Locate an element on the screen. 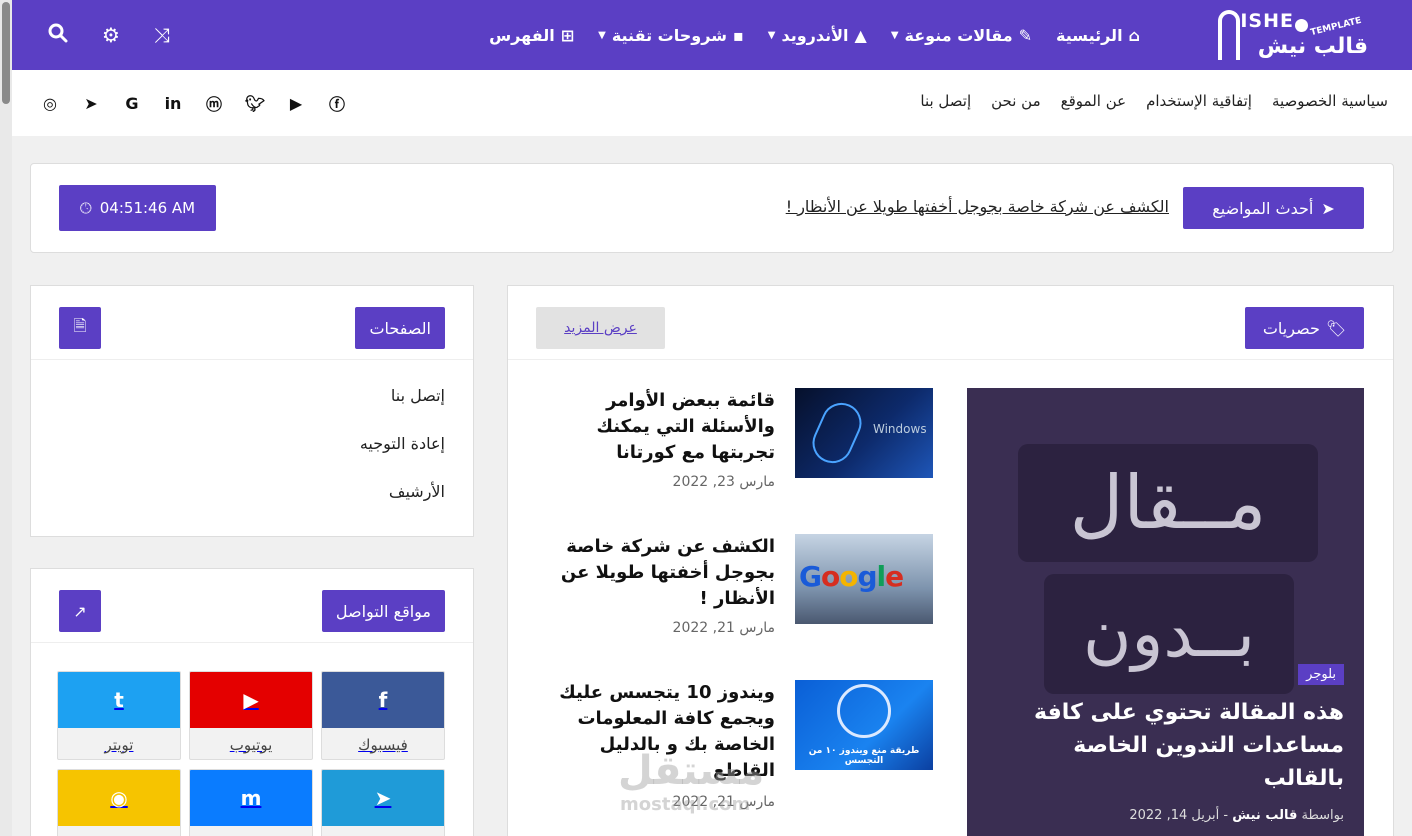 This screenshot has height=836, width=1412. pages-list: إتصل بنا إعادة التوجيه الأرشيف is located at coordinates (402, 458).